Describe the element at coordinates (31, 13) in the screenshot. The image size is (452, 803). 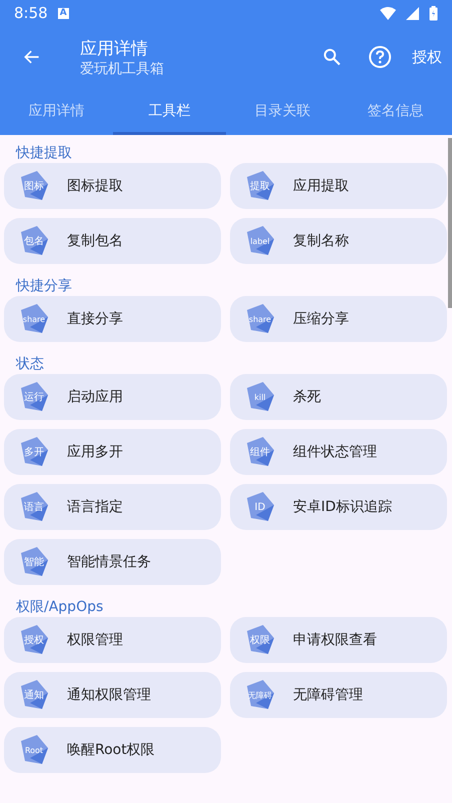
I see `status-time: 8:58` at that location.